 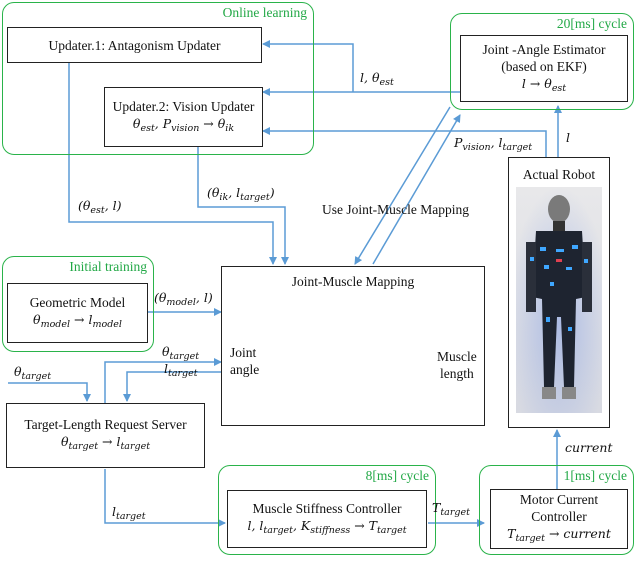 What do you see at coordinates (327, 526) in the screenshot?
I see `stiffness-controller-formula: l, ltarget, Kstiffness → Ttarget` at bounding box center [327, 526].